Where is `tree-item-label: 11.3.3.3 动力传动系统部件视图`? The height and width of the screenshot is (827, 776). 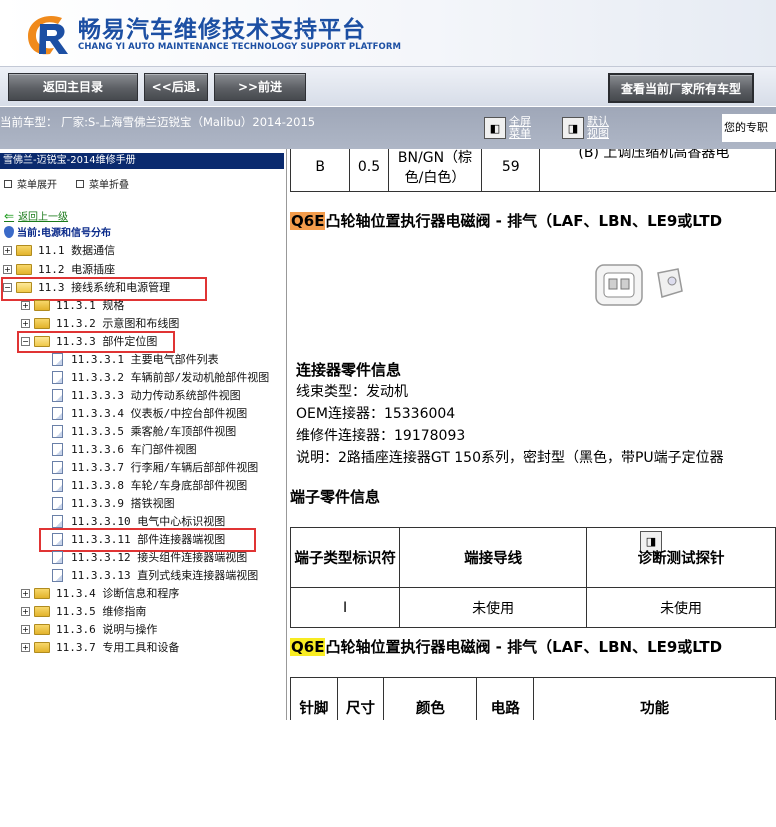
tree-item-label: 11.3.3.3 动力传动系统部件视图 is located at coordinates (156, 395).